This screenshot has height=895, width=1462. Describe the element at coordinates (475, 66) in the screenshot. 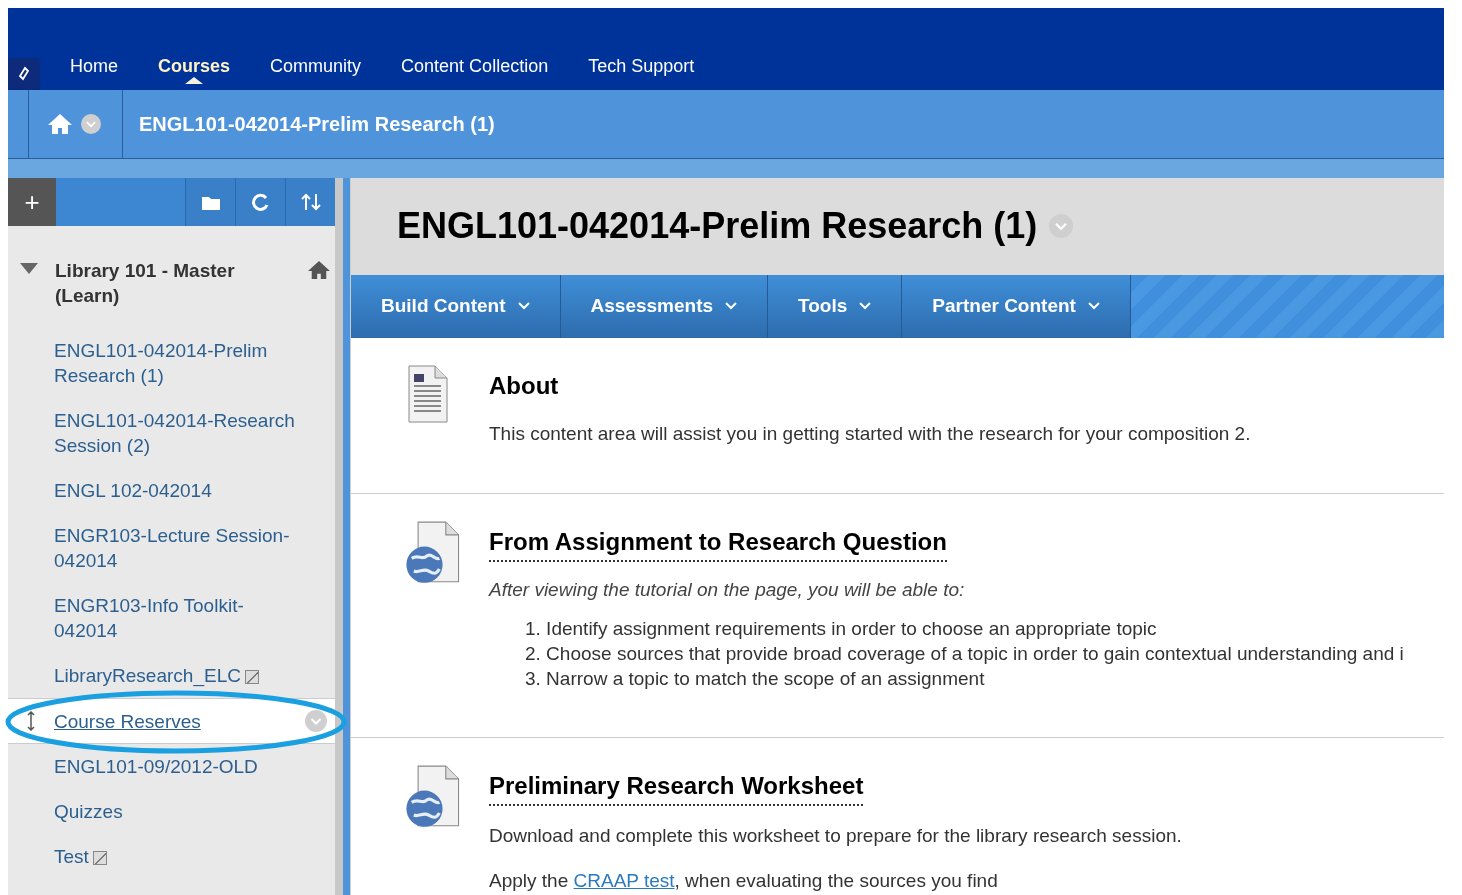

I see `nav-tab: Content Collection` at that location.